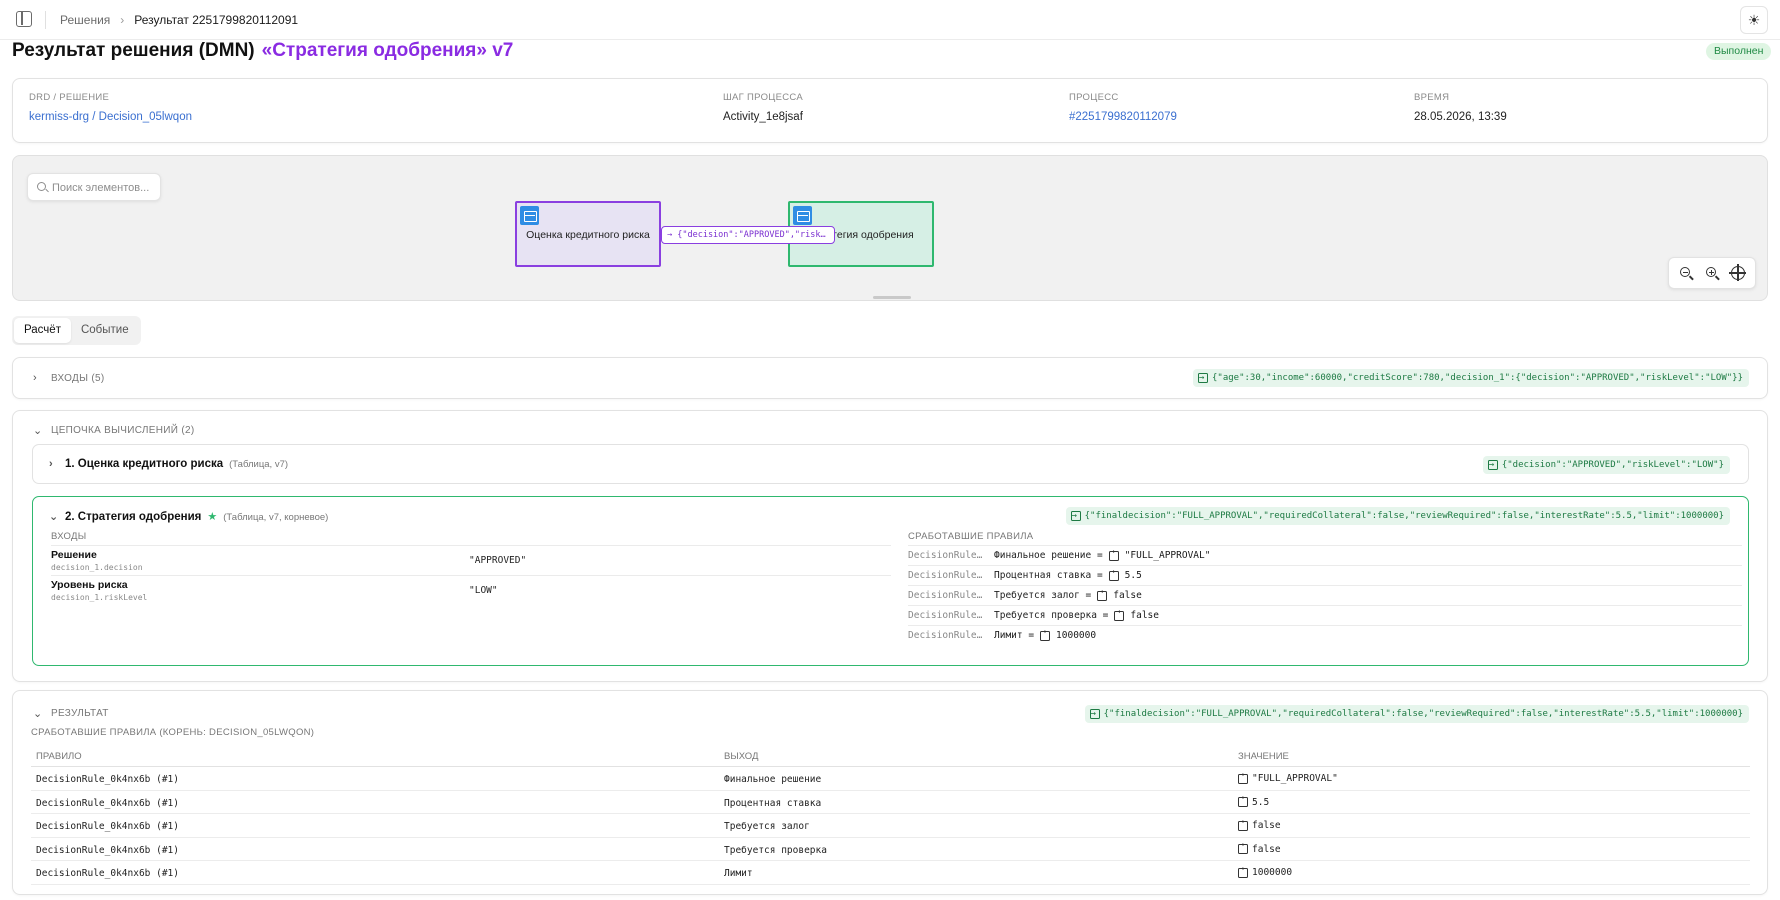  I want to click on sun-icon: ☀, so click(1754, 19).